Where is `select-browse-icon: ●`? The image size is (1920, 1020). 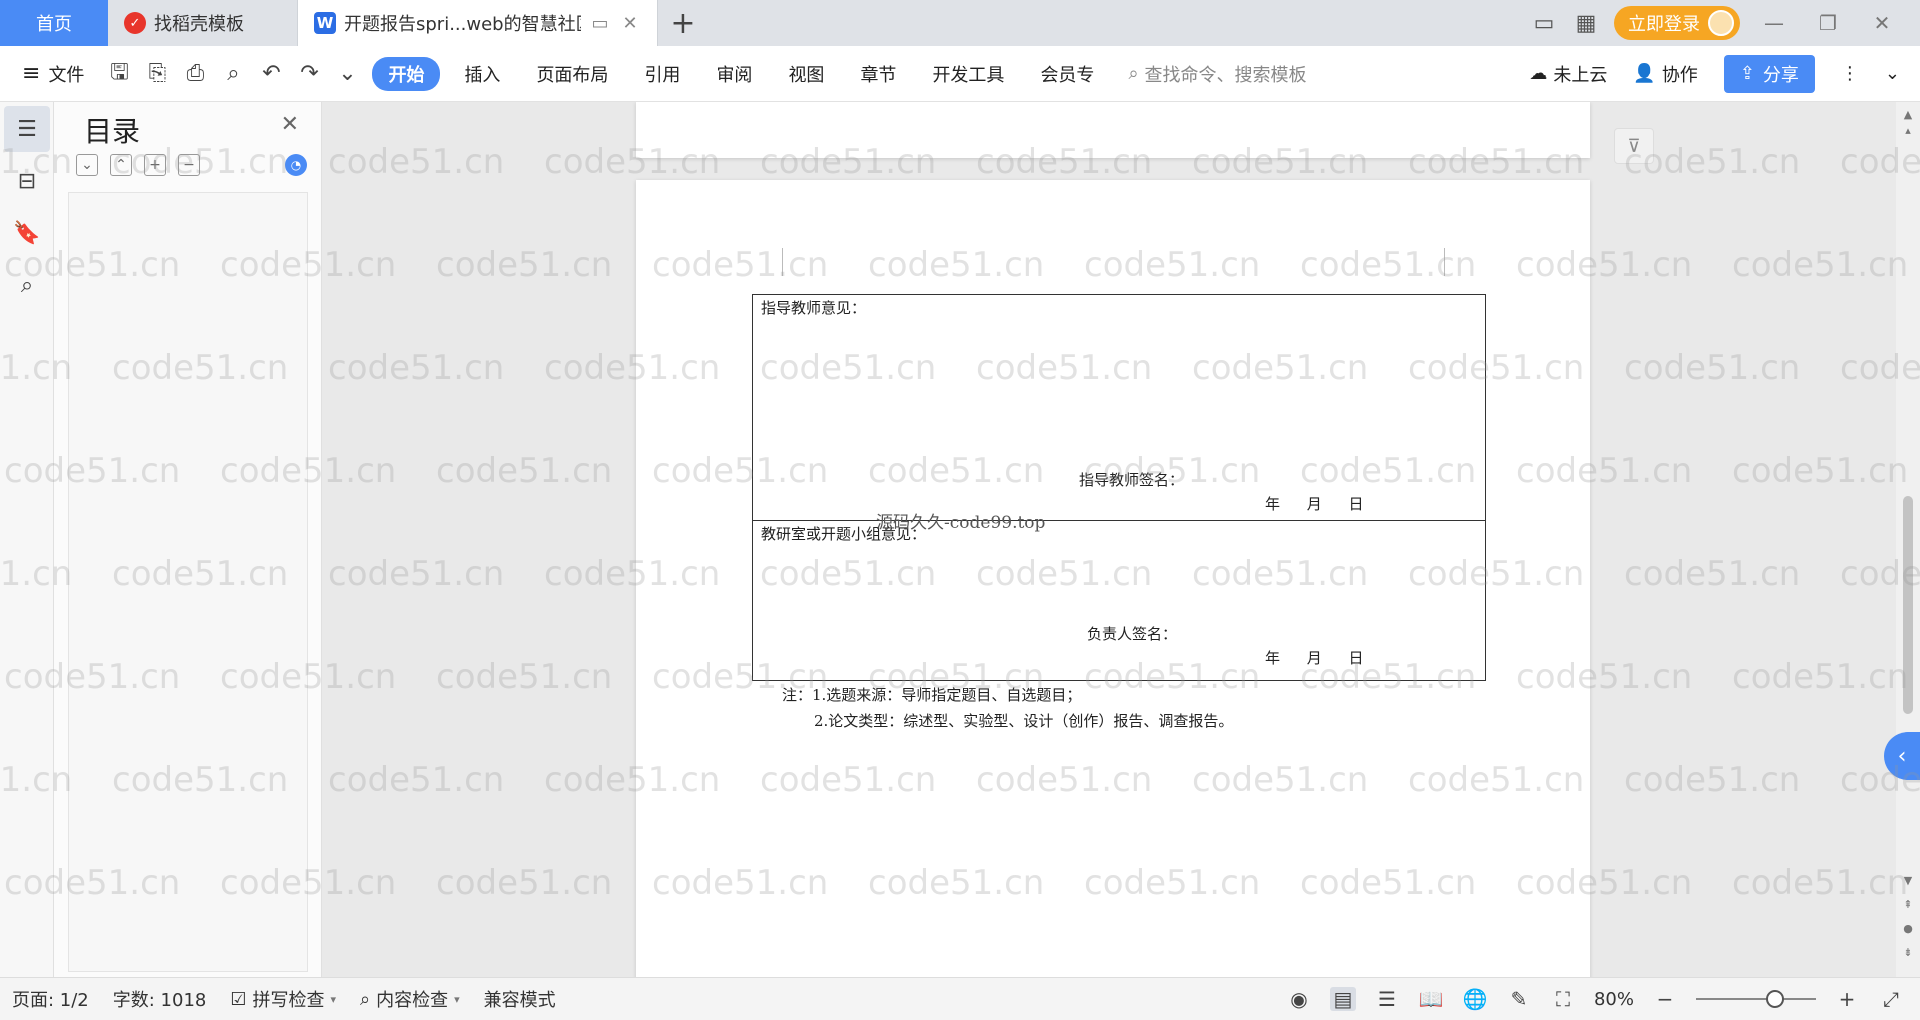 select-browse-icon: ● is located at coordinates (1908, 928).